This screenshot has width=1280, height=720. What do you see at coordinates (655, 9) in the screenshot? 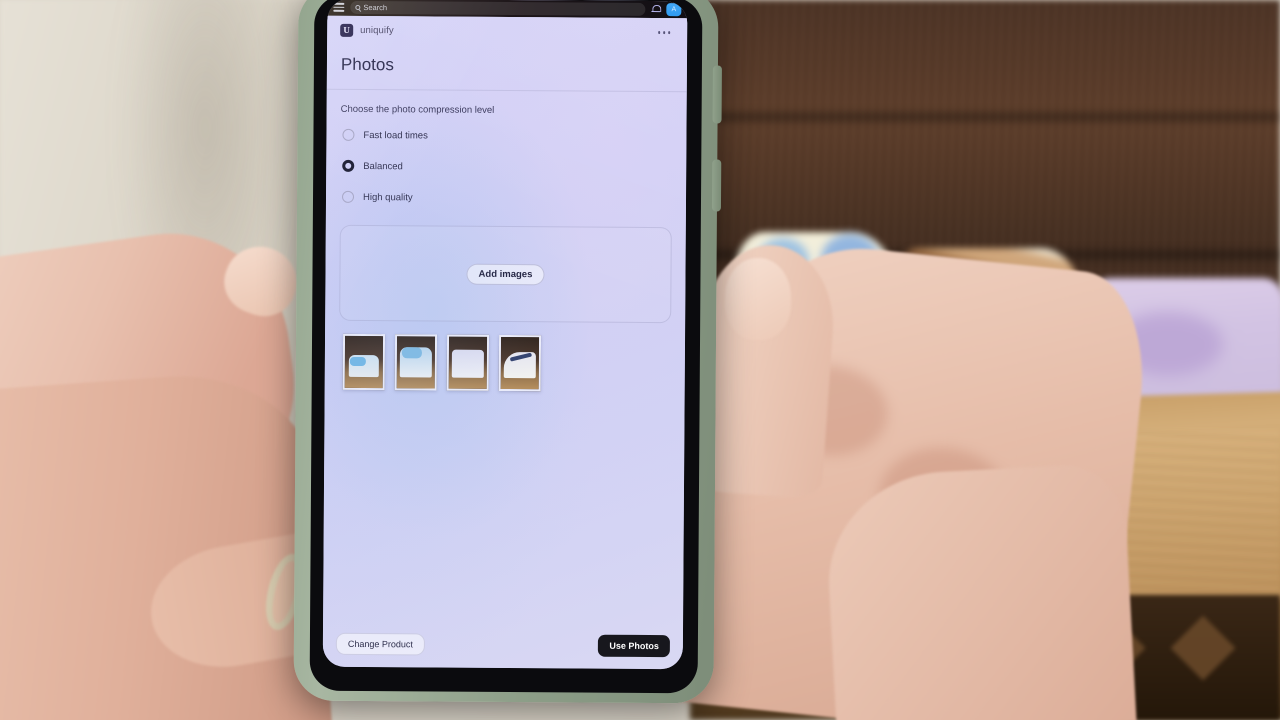
I see `bell-icon` at bounding box center [655, 9].